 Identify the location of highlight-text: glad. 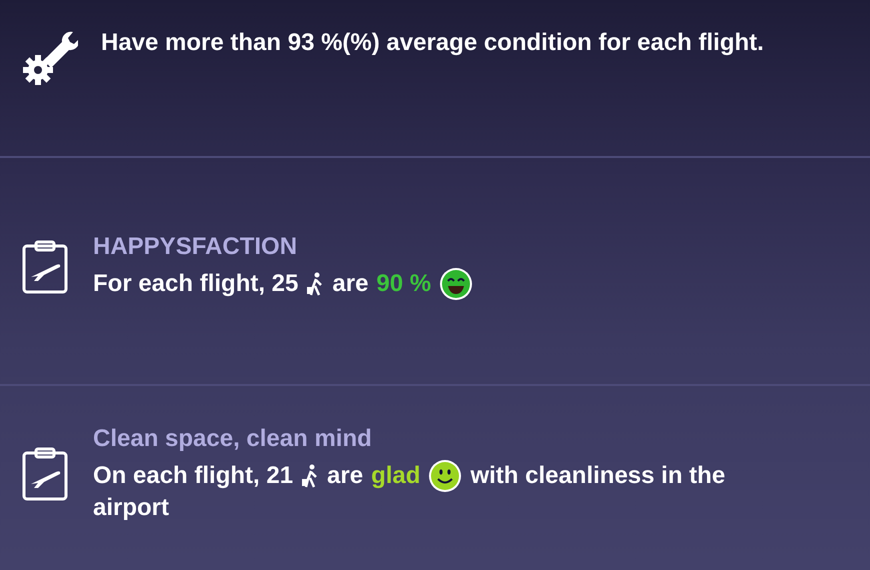
(395, 476).